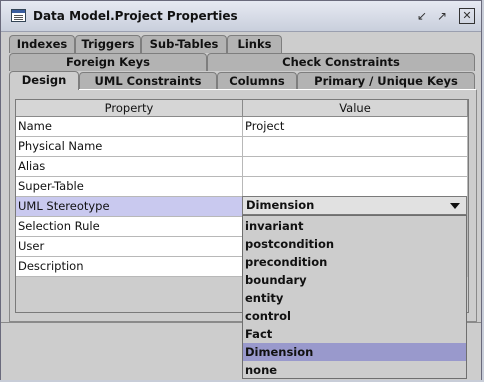 Image resolution: width=484 pixels, height=382 pixels. I want to click on property-cell: User, so click(129, 247).